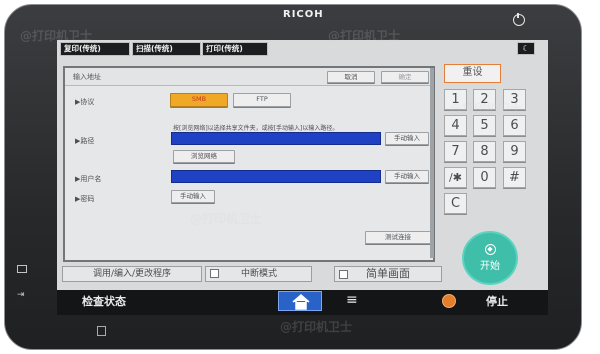 The height and width of the screenshot is (354, 600). I want to click on path-manual-input-button: 手动输入, so click(407, 138).